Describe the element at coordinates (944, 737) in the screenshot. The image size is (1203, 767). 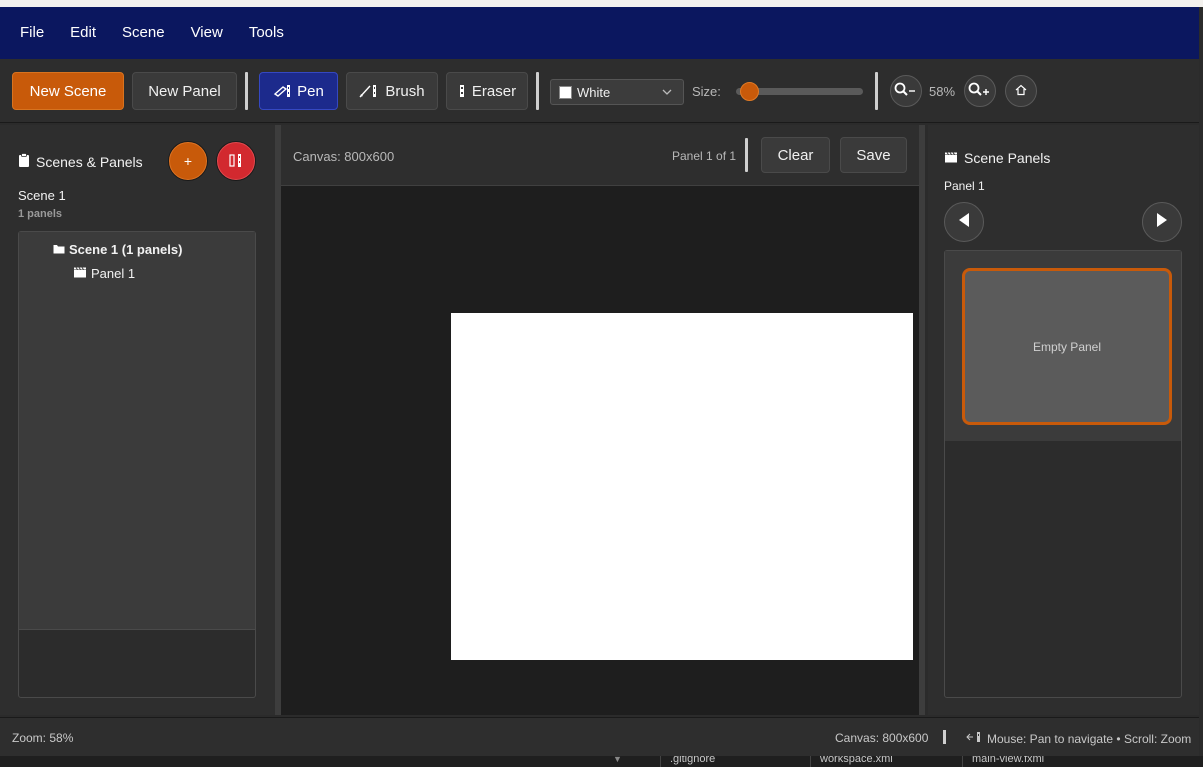
I see `status-separator` at that location.